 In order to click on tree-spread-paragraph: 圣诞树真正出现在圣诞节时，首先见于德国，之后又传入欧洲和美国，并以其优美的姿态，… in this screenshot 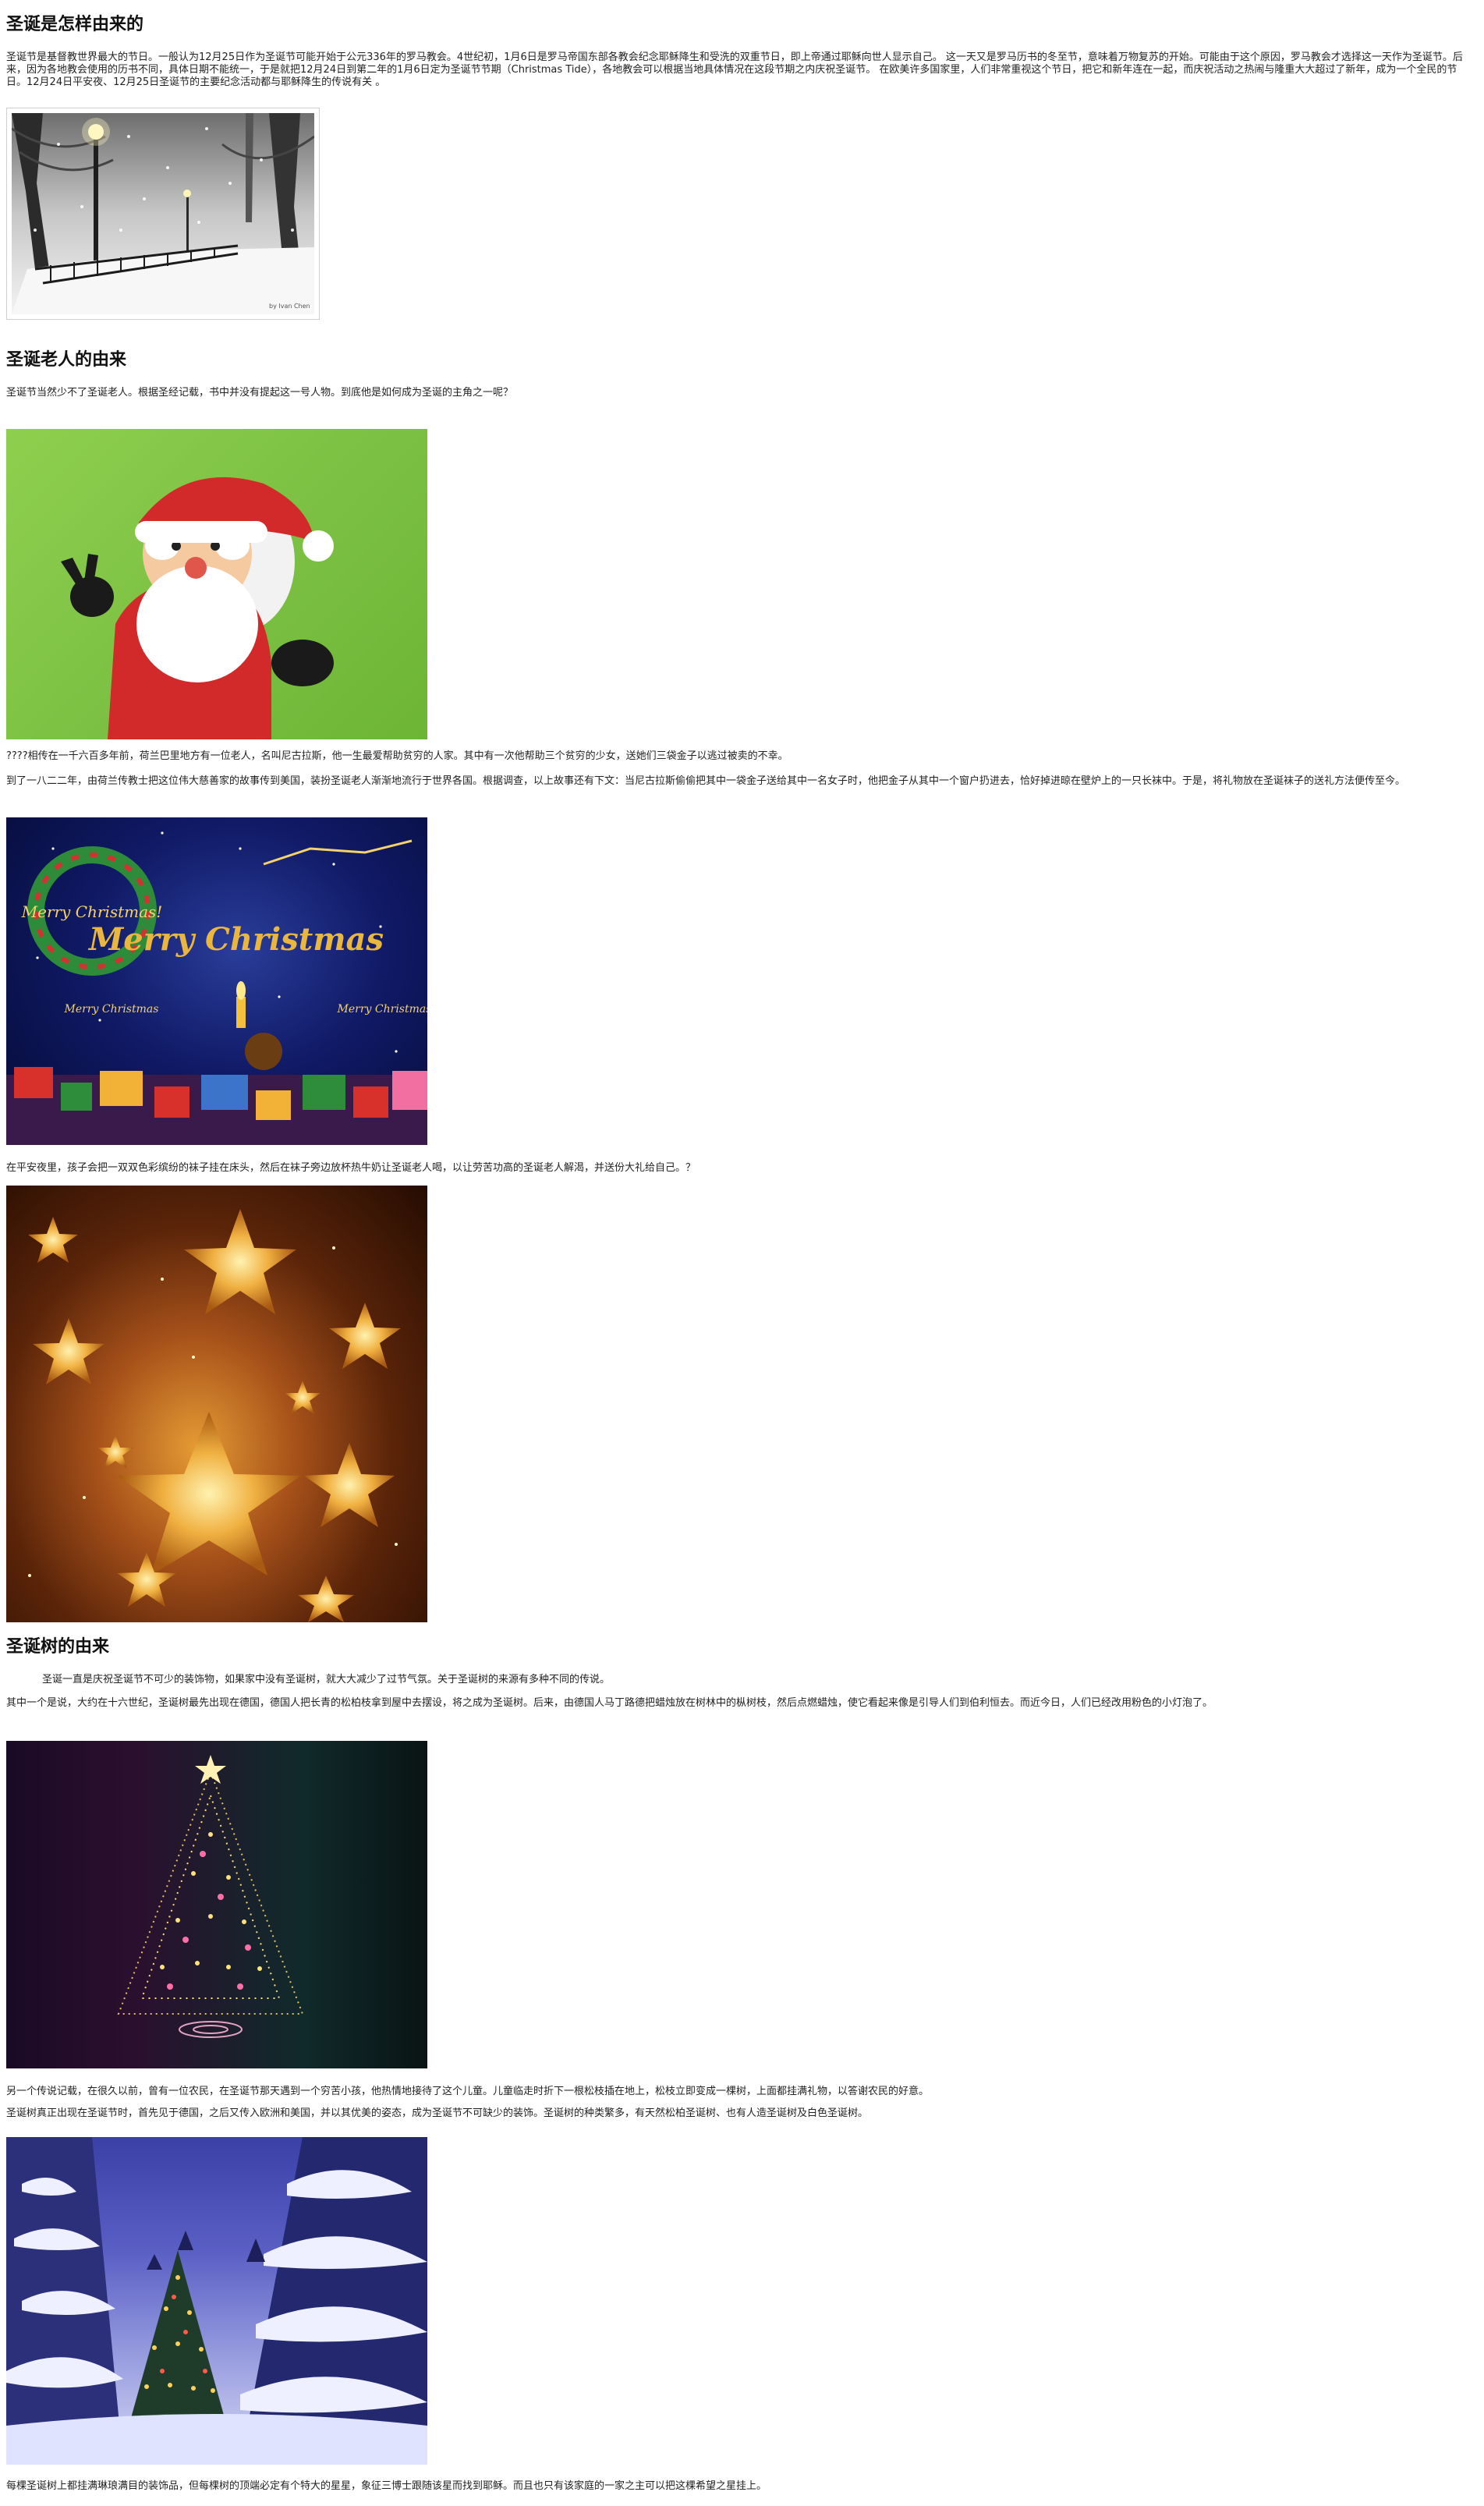, I will do `click(437, 2113)`.